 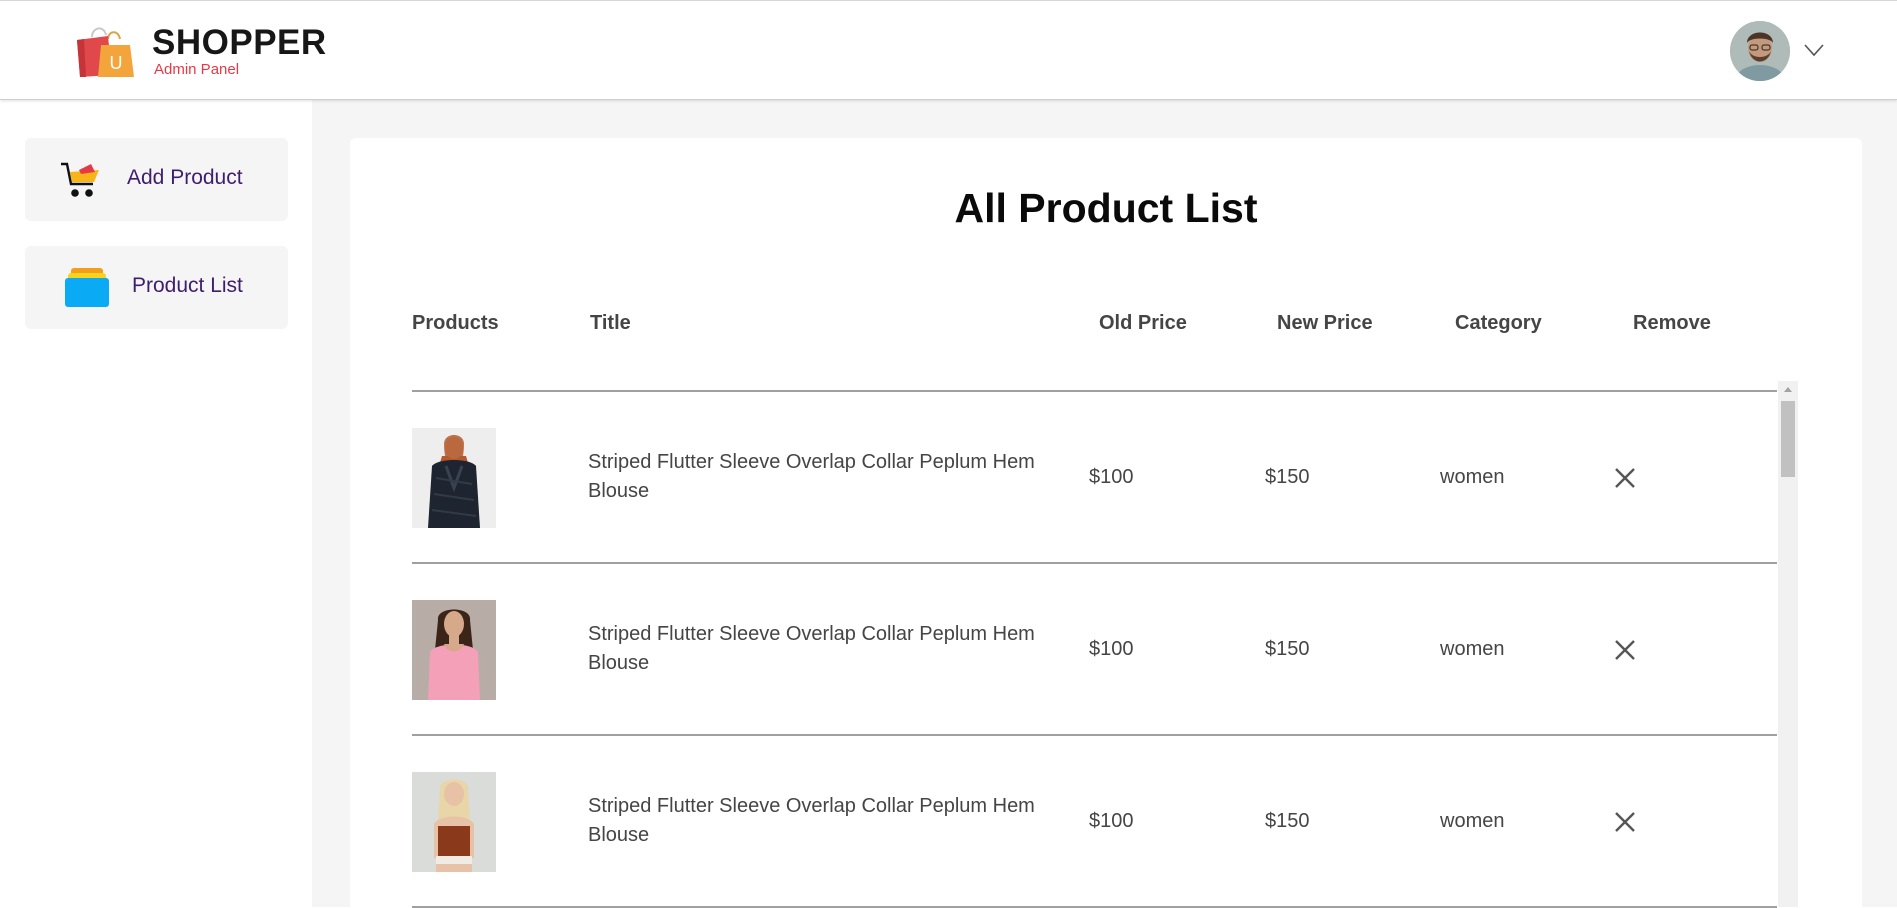 What do you see at coordinates (455, 323) in the screenshot?
I see `column-header-products: Products` at bounding box center [455, 323].